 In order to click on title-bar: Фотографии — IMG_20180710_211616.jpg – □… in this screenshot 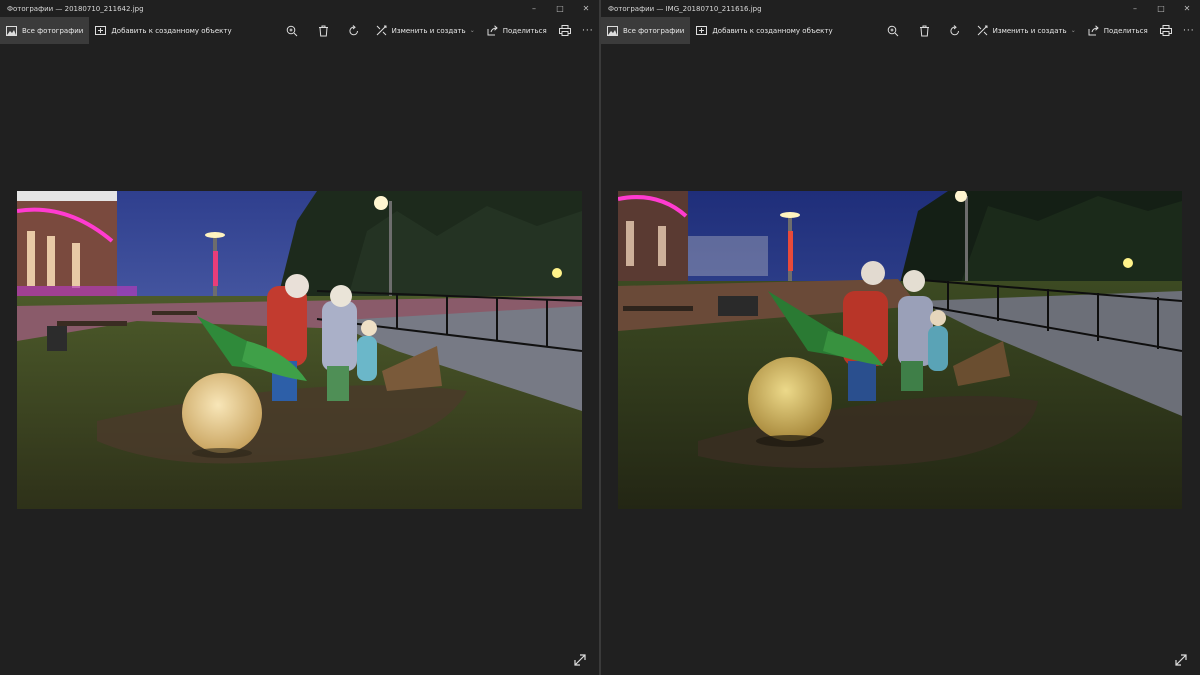, I will do `click(900, 8)`.